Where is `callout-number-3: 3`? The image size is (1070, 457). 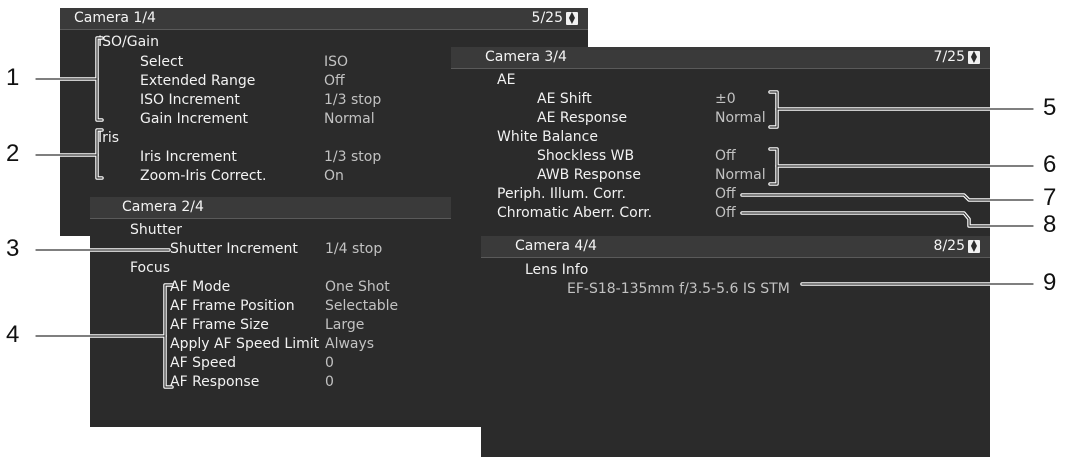
callout-number-3: 3 is located at coordinates (13, 248).